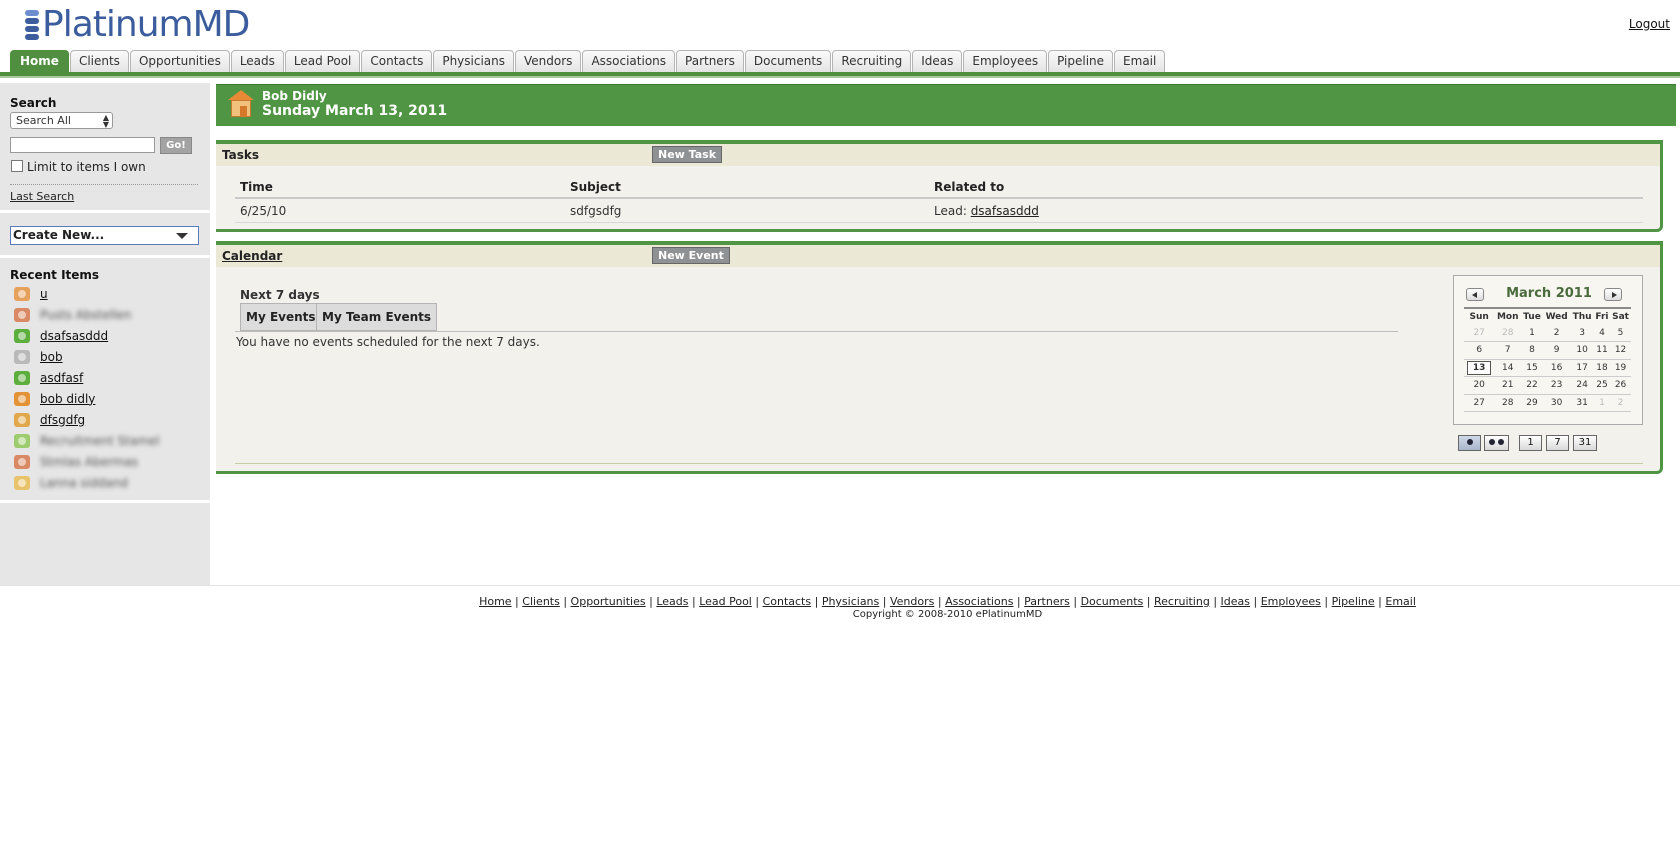 The width and height of the screenshot is (1680, 846). What do you see at coordinates (1602, 368) in the screenshot?
I see `calendar-day: 18` at bounding box center [1602, 368].